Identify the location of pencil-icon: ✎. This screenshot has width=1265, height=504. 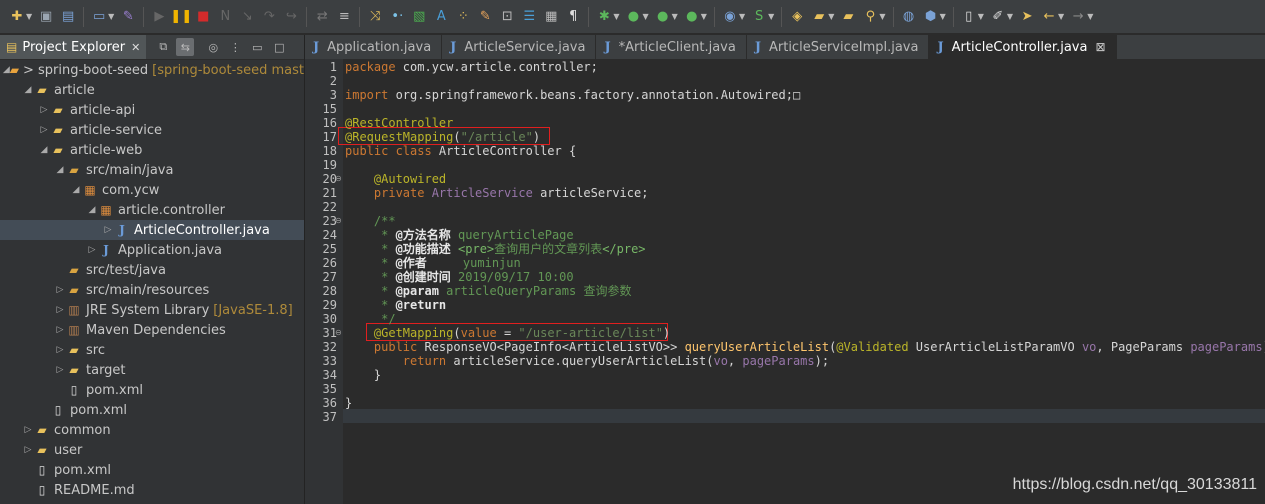
(485, 17).